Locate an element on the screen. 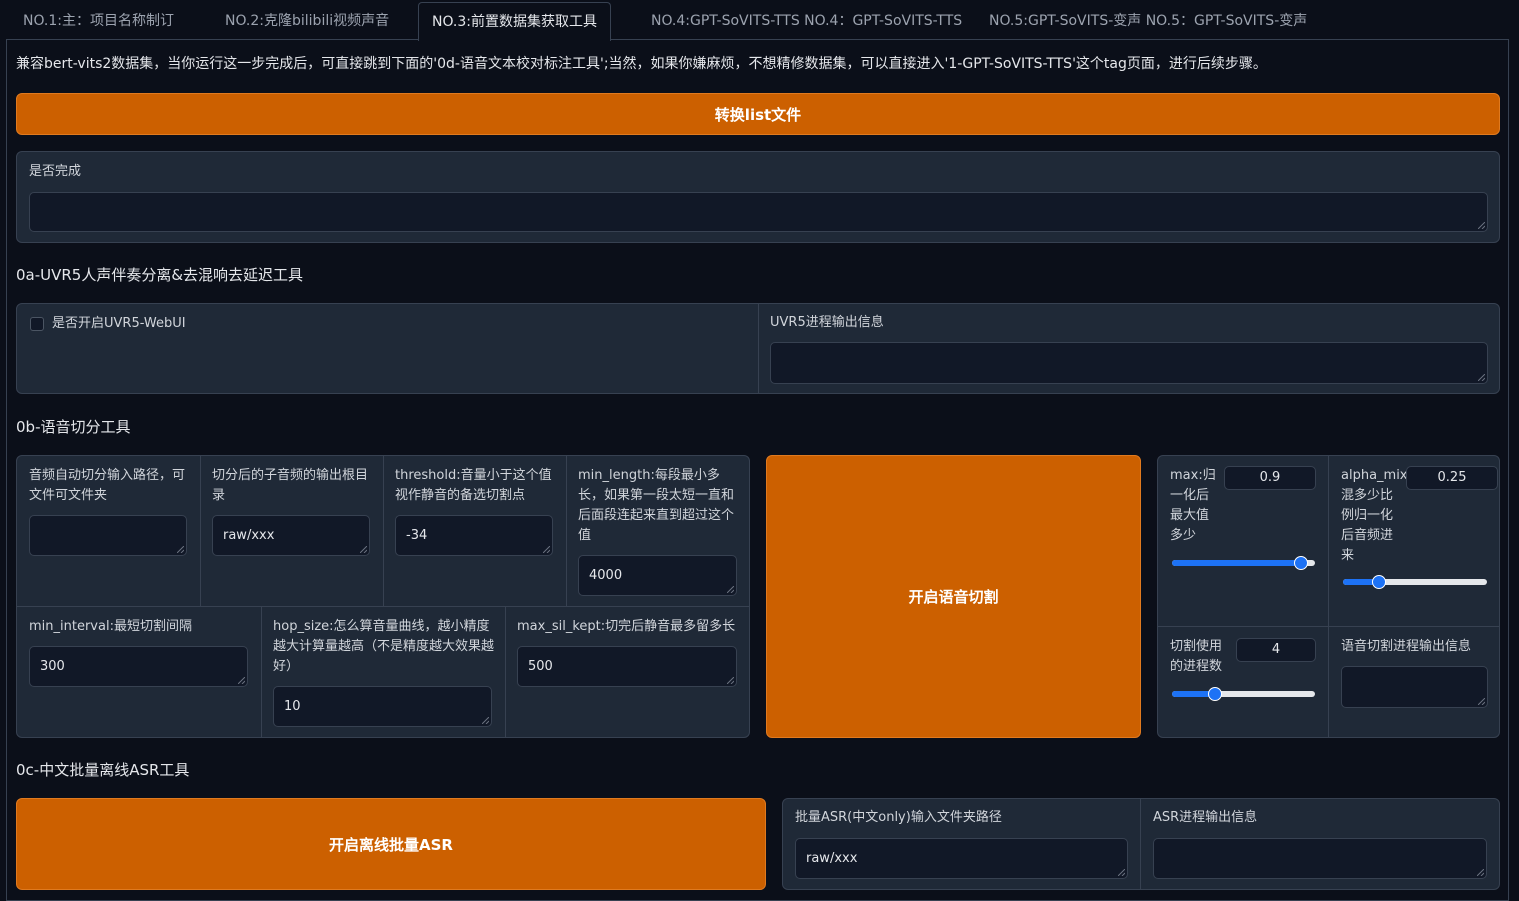  input-path-label: 音频自动切分输入路径，可文件可文件夹 is located at coordinates (107, 485).